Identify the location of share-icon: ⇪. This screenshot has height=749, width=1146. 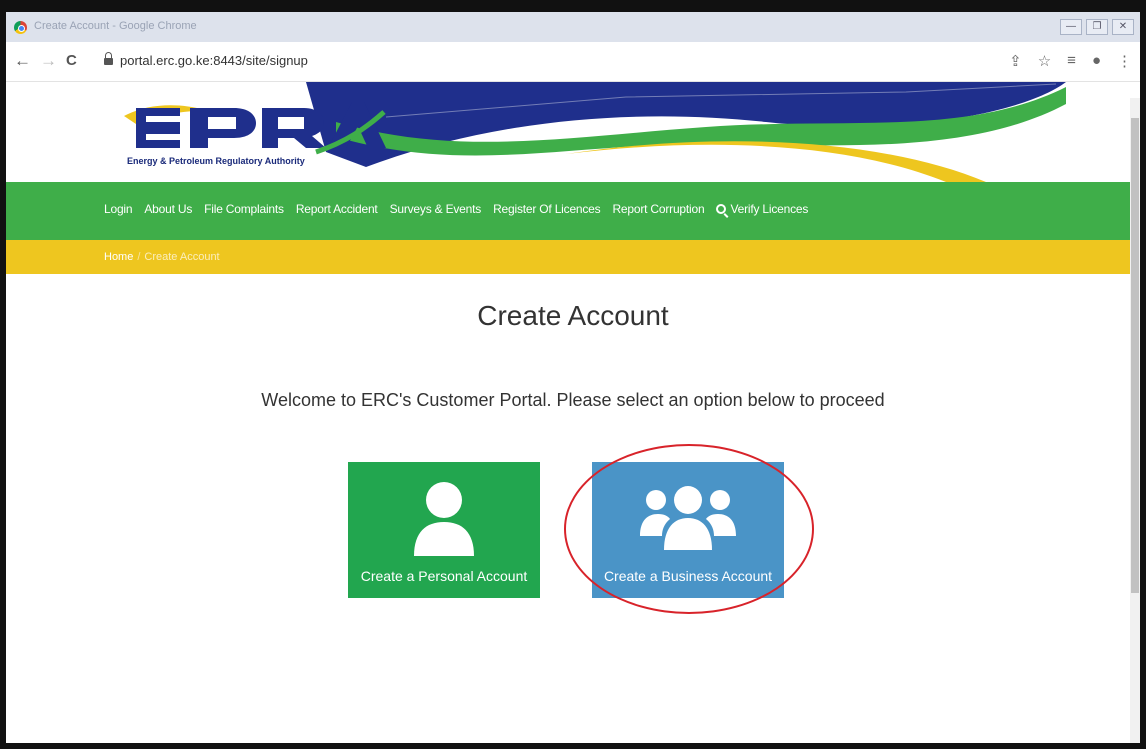
(1015, 61).